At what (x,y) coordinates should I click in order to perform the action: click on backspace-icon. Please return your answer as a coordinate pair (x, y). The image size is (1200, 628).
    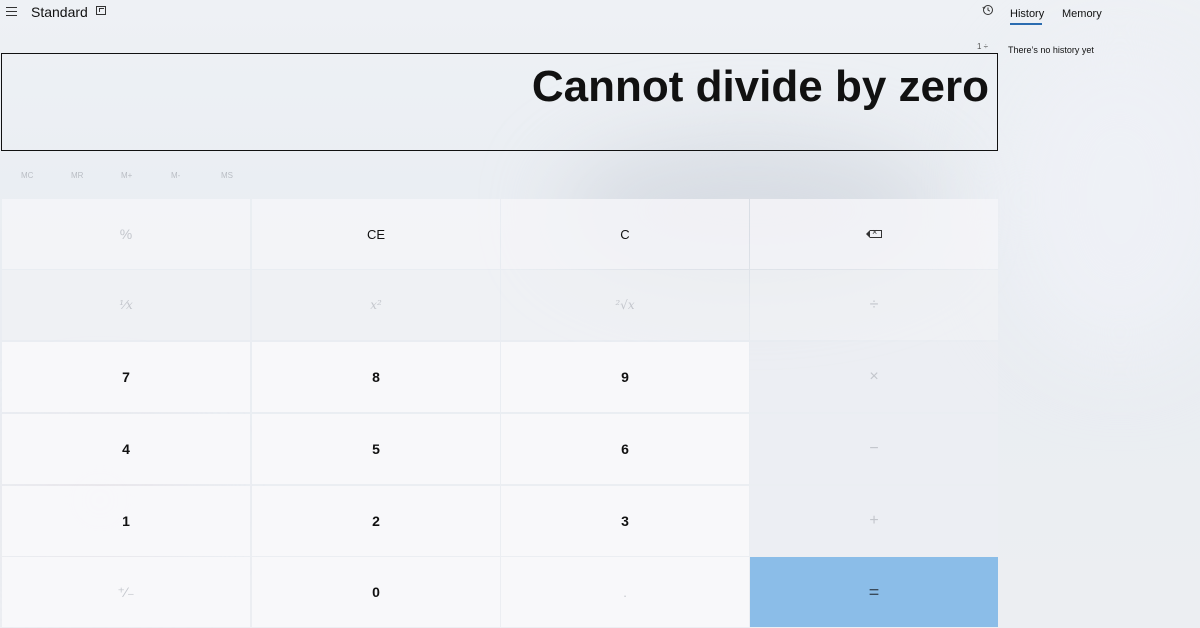
    Looking at the image, I should click on (874, 232).